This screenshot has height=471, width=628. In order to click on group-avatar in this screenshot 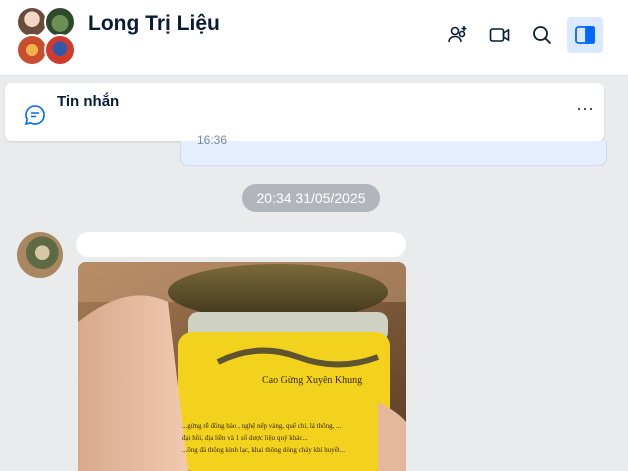, I will do `click(46, 36)`.